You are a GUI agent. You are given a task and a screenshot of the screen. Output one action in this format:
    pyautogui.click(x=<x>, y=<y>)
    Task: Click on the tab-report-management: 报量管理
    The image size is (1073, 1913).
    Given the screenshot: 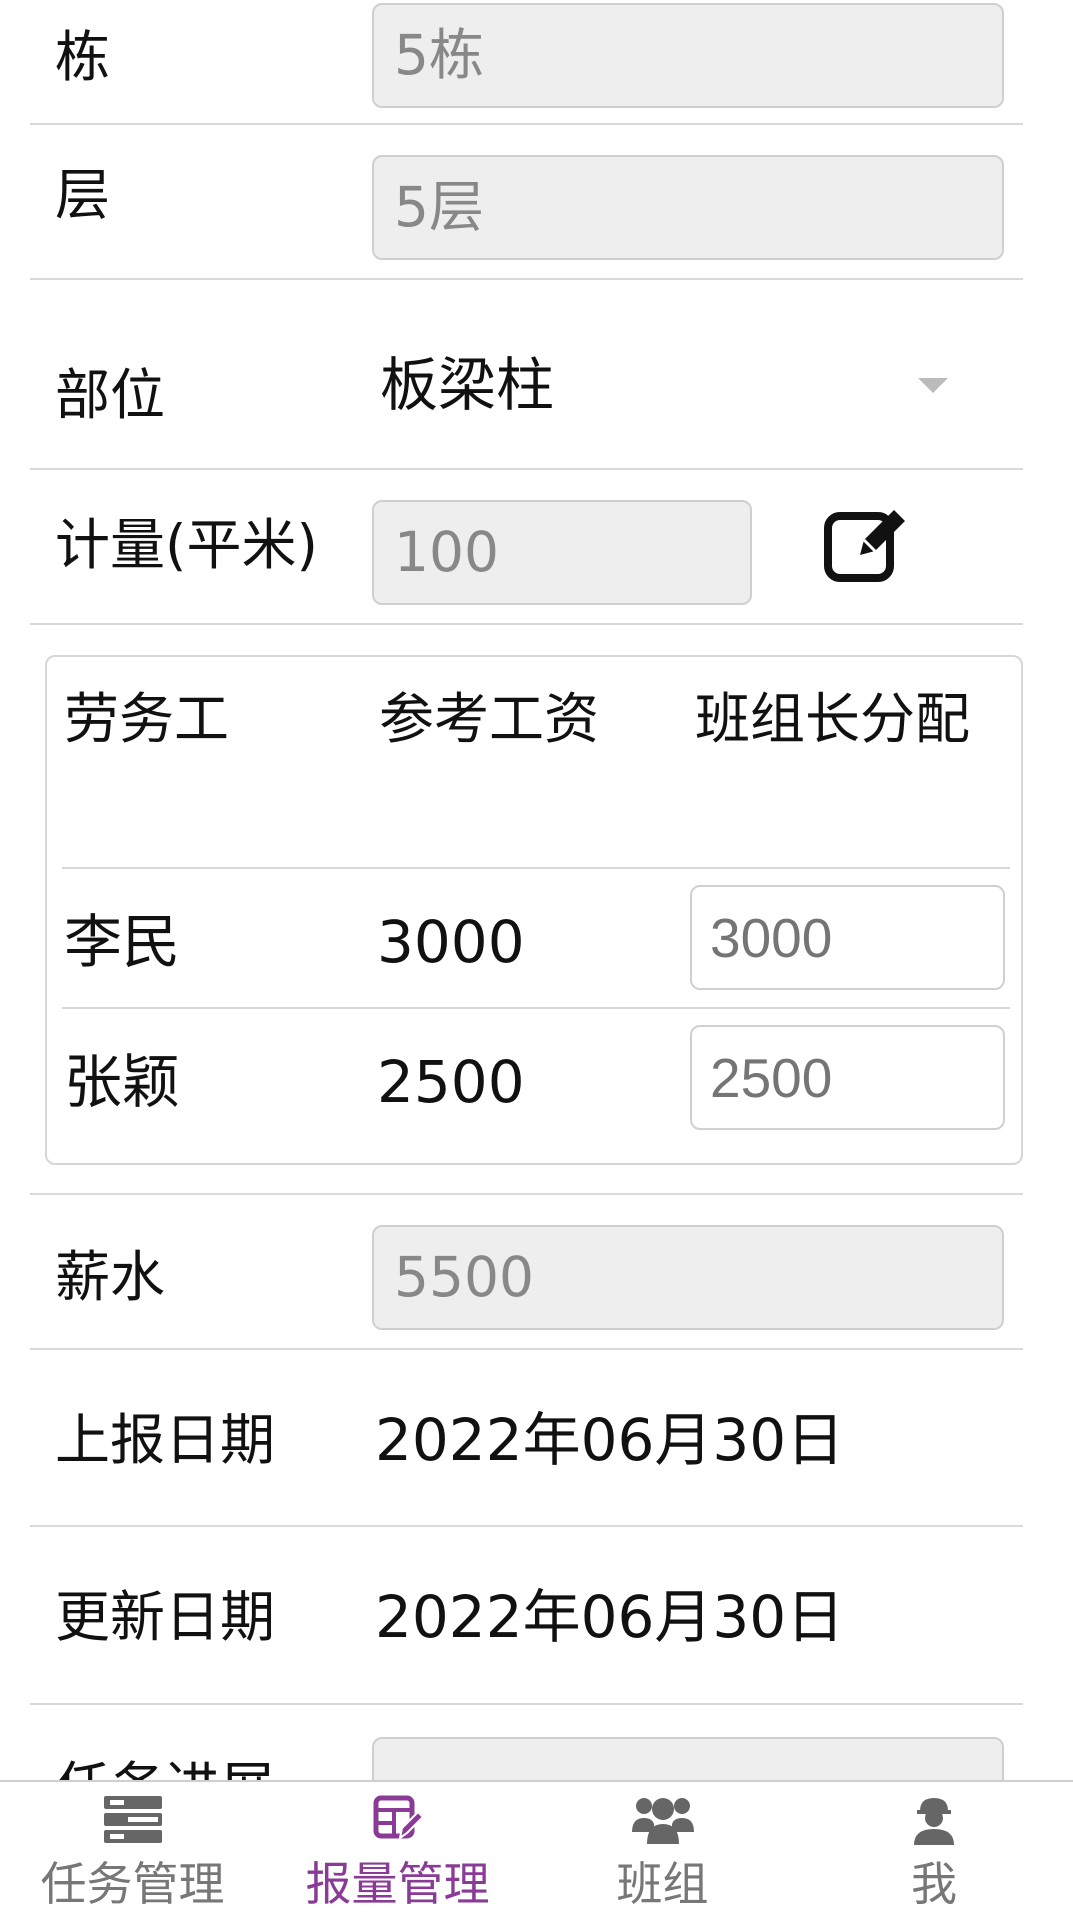 What is the action you would take?
    pyautogui.click(x=397, y=1847)
    